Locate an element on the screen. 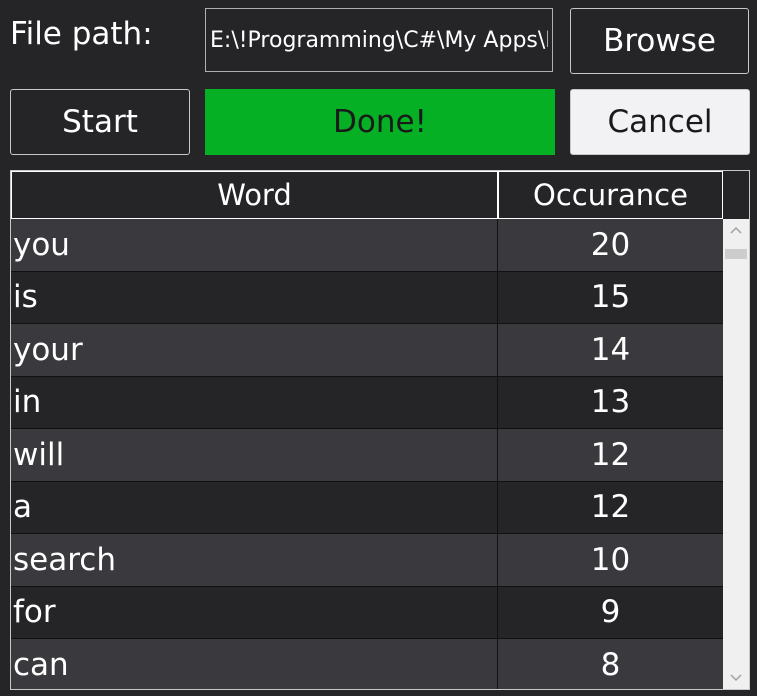 The width and height of the screenshot is (757, 696). table-row: search 10 is located at coordinates (367, 560).